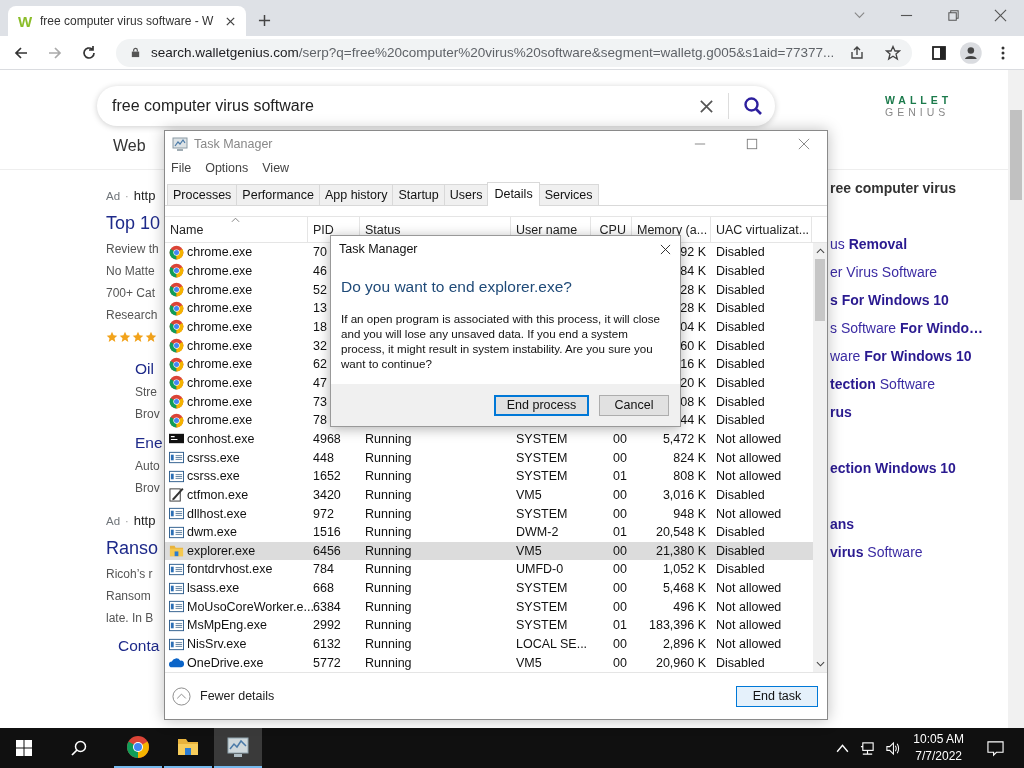 This screenshot has height=768, width=1024. What do you see at coordinates (693, 401) in the screenshot?
I see `table-cell: 08 K` at bounding box center [693, 401].